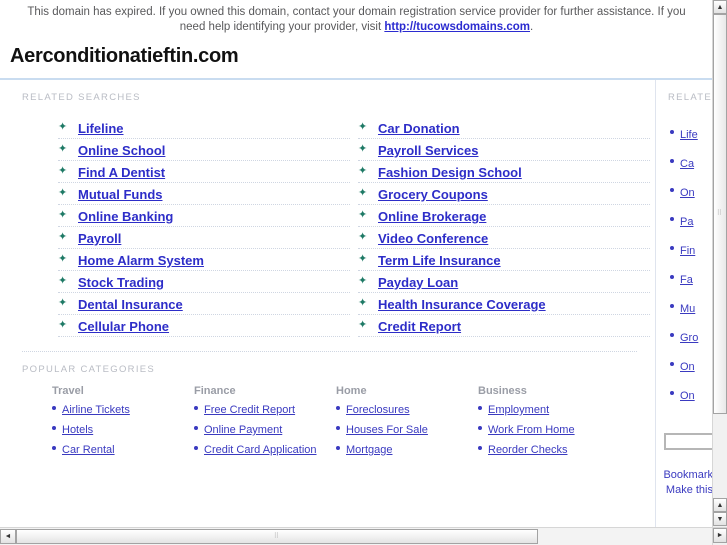 This screenshot has height=545, width=727. Describe the element at coordinates (141, 260) in the screenshot. I see `related-search-link: Home Alarm System` at that location.